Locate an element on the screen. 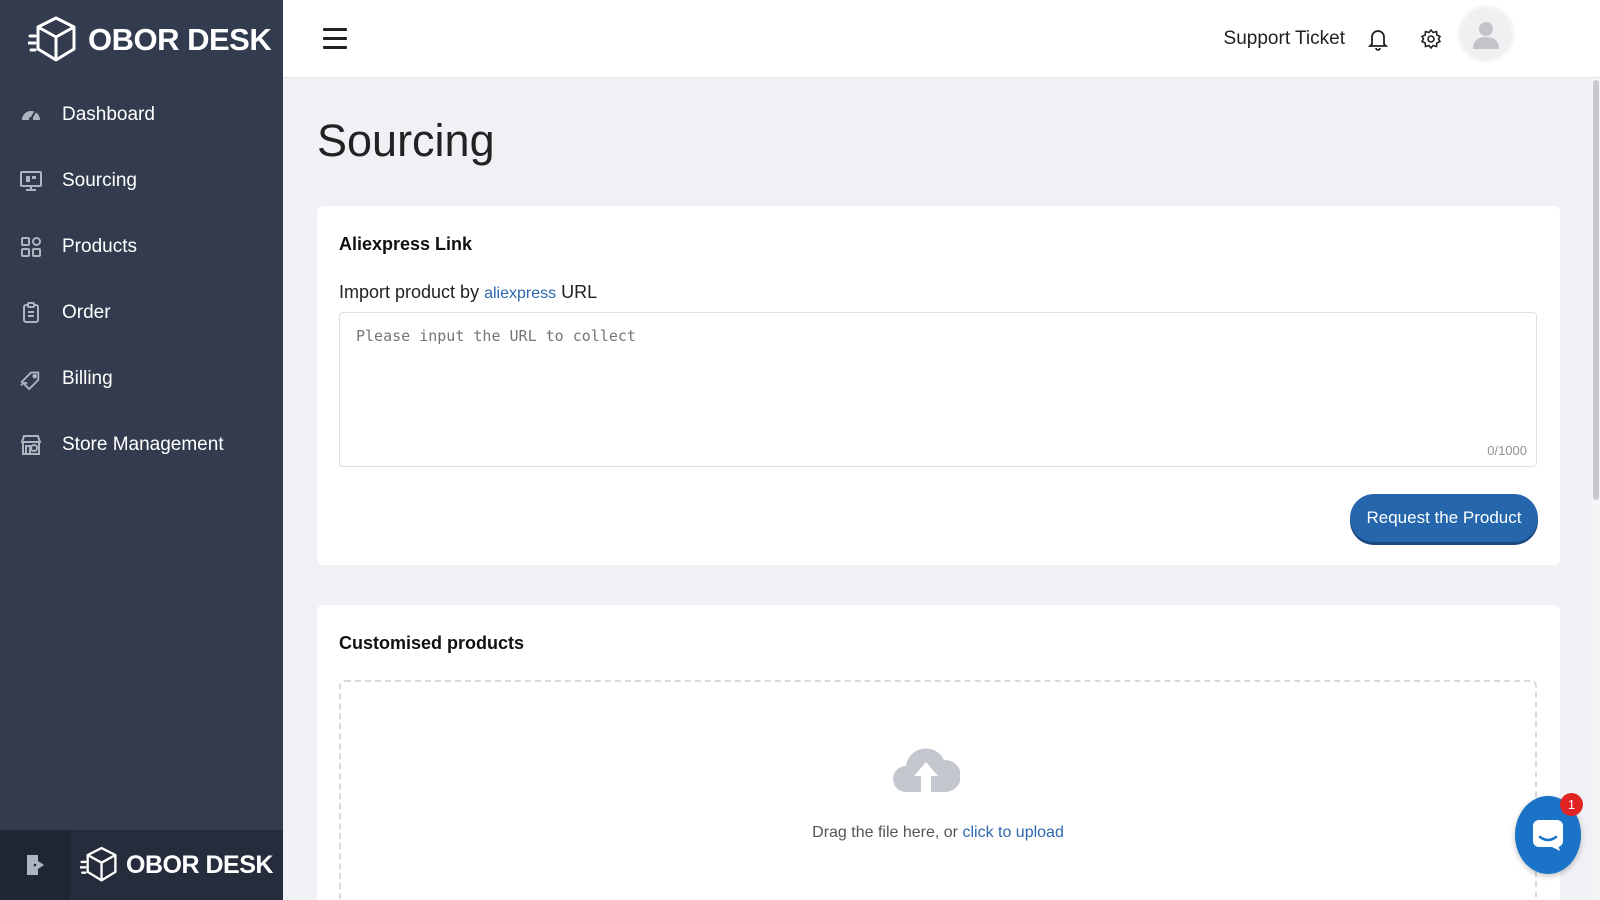 This screenshot has height=900, width=1600. dashboard-icon is located at coordinates (31, 115).